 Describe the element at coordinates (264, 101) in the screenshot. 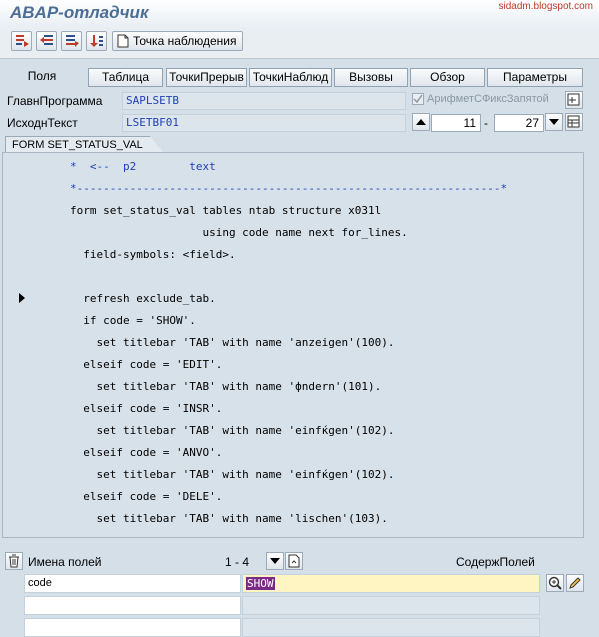

I see `main-program-field: SAPLSETB` at that location.